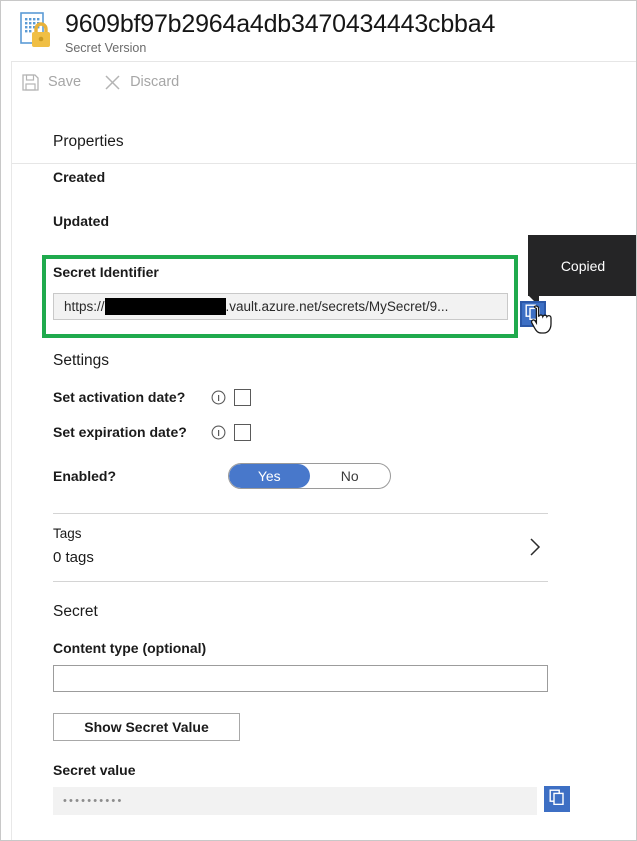  What do you see at coordinates (350, 476) in the screenshot?
I see `enabled-toggle-no: No` at bounding box center [350, 476].